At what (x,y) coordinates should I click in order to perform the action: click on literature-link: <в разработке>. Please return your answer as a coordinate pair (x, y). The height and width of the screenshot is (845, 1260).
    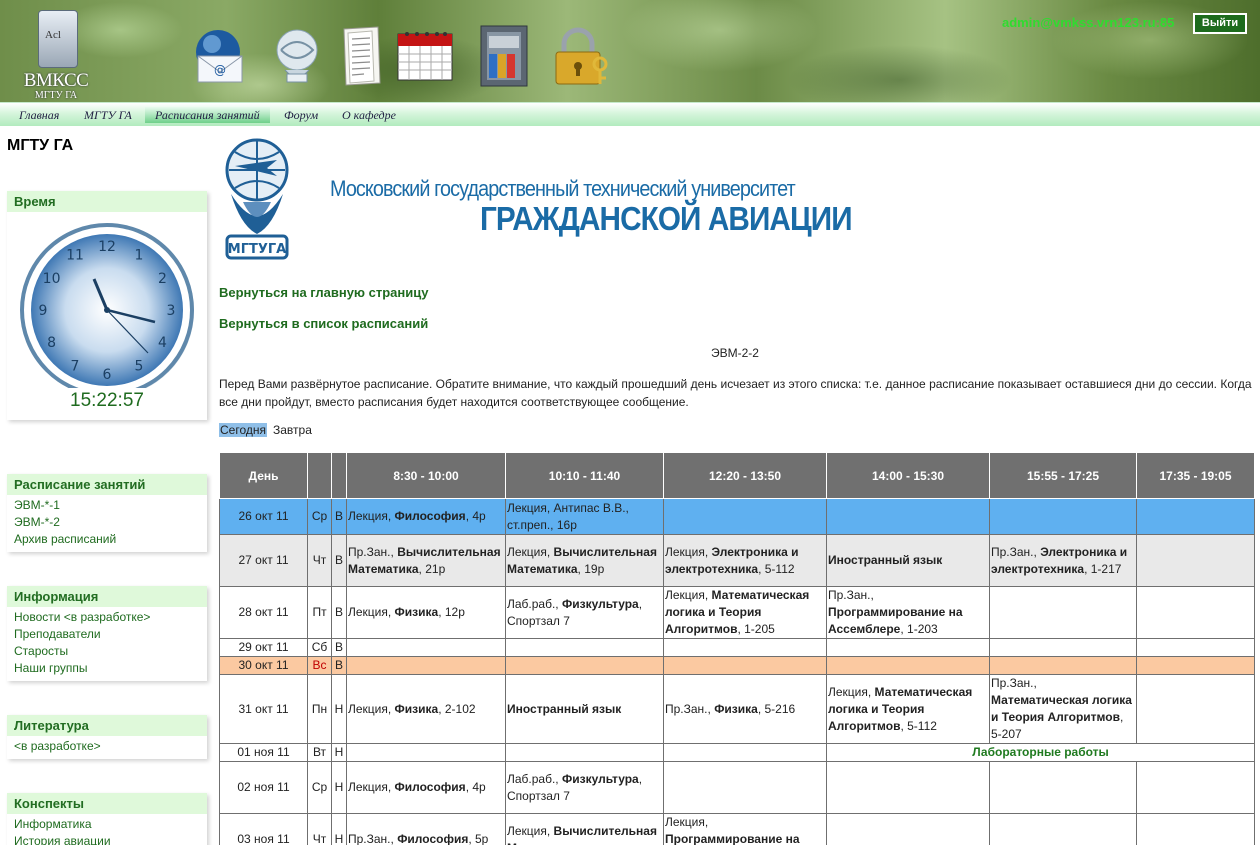
    Looking at the image, I should click on (107, 746).